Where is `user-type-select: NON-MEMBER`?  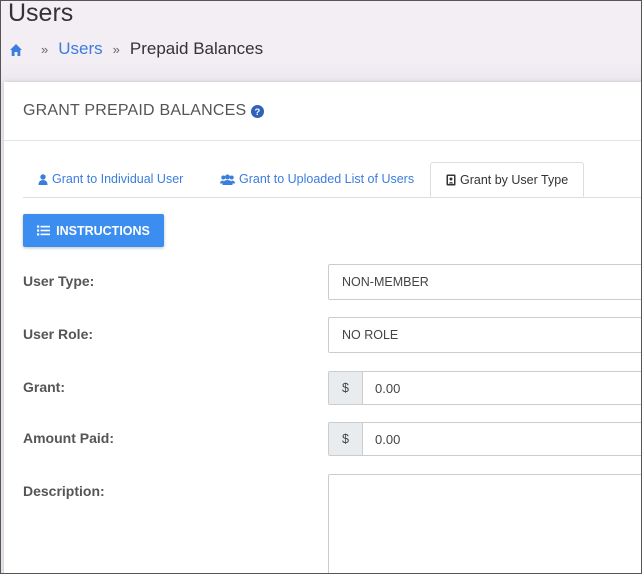 user-type-select: NON-MEMBER is located at coordinates (484, 282).